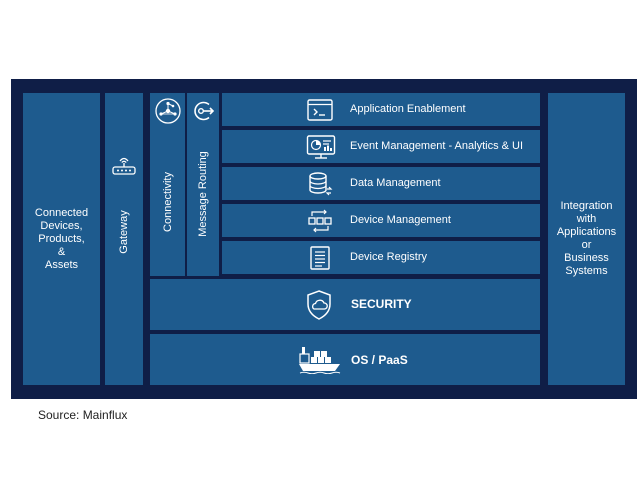  Describe the element at coordinates (321, 147) in the screenshot. I see `dashboard-monitor-icon` at that location.